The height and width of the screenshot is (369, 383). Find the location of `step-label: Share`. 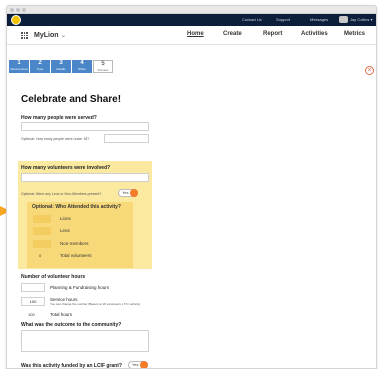

step-label: Share is located at coordinates (81, 69).